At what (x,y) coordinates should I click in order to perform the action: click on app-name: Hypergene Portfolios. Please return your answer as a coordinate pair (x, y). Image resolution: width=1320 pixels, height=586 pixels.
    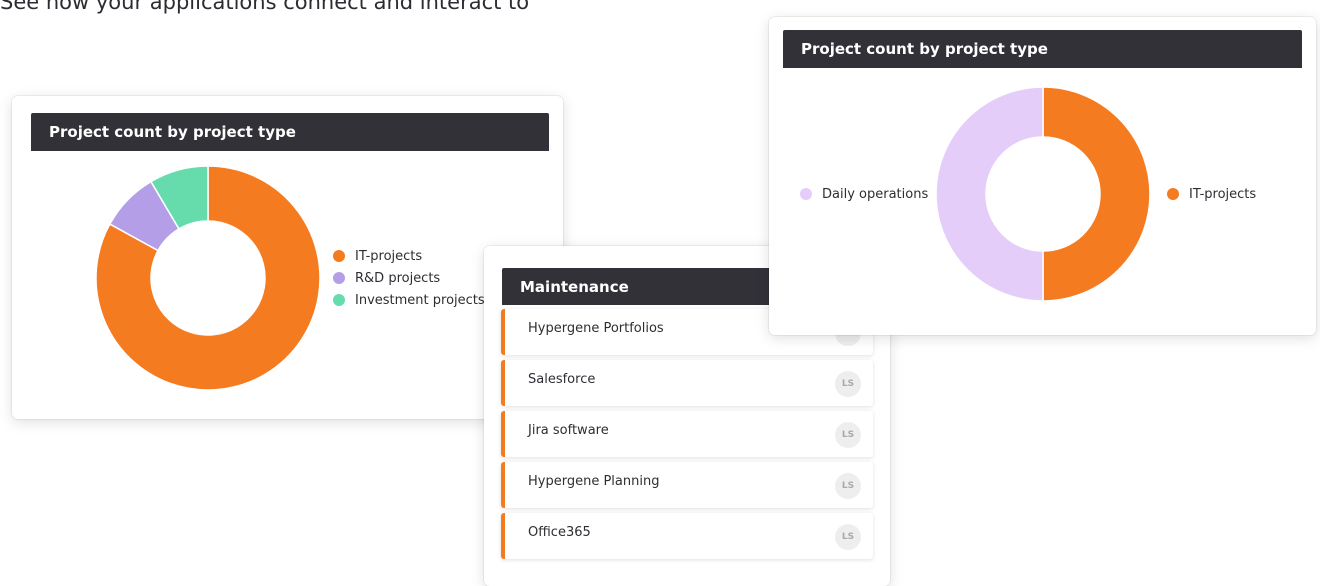
    Looking at the image, I should click on (596, 328).